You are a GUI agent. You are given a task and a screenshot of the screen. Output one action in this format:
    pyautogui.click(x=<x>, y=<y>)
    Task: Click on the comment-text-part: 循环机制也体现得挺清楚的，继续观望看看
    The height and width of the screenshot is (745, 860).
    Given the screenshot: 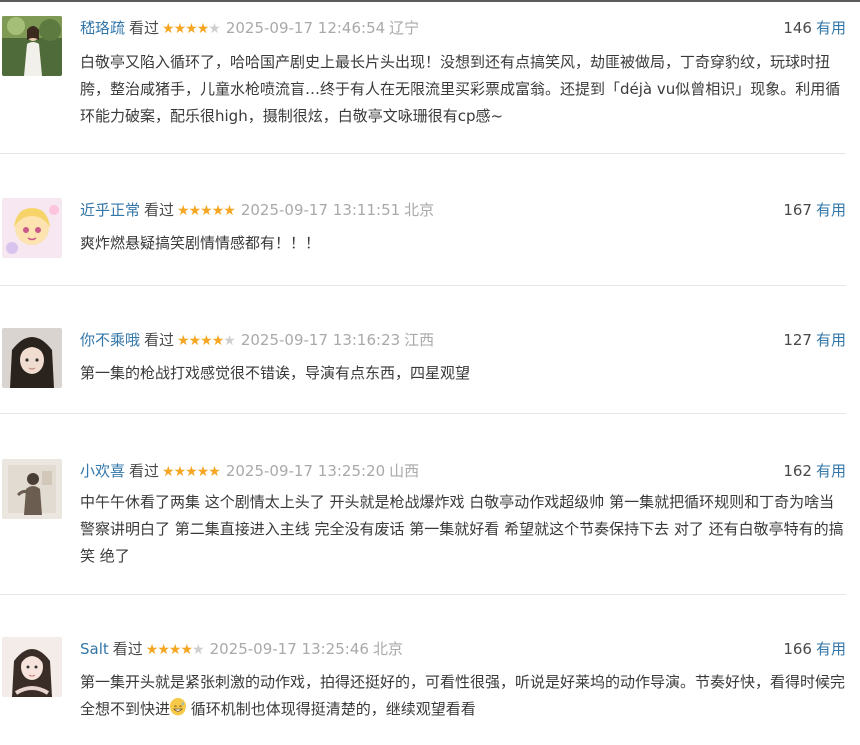 What is the action you would take?
    pyautogui.click(x=331, y=709)
    